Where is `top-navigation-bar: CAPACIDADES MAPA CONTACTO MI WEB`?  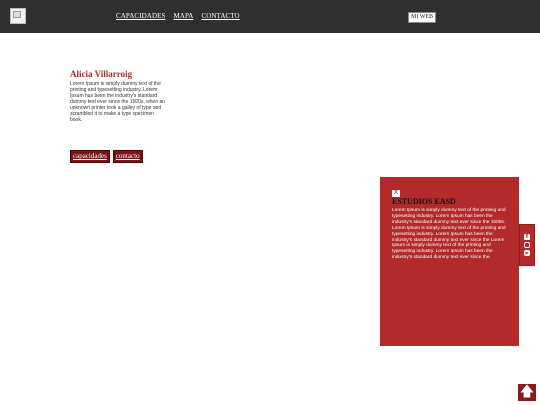
top-navigation-bar: CAPACIDADES MAPA CONTACTO MI WEB is located at coordinates (270, 16).